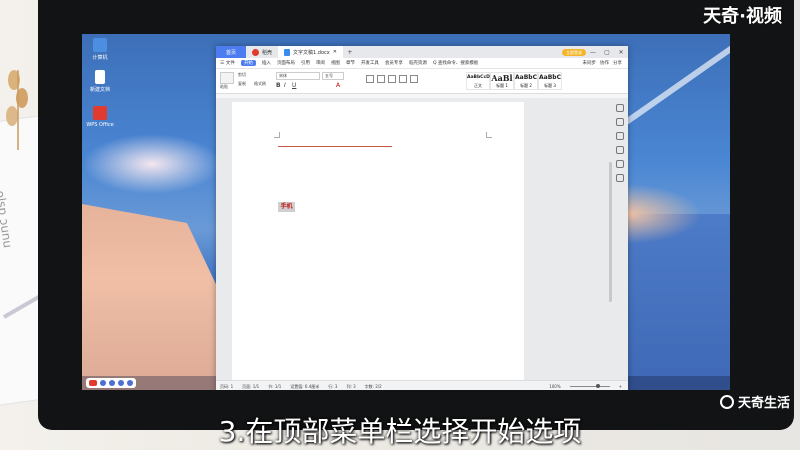  I want to click on close-button: ✕, so click(621, 52).